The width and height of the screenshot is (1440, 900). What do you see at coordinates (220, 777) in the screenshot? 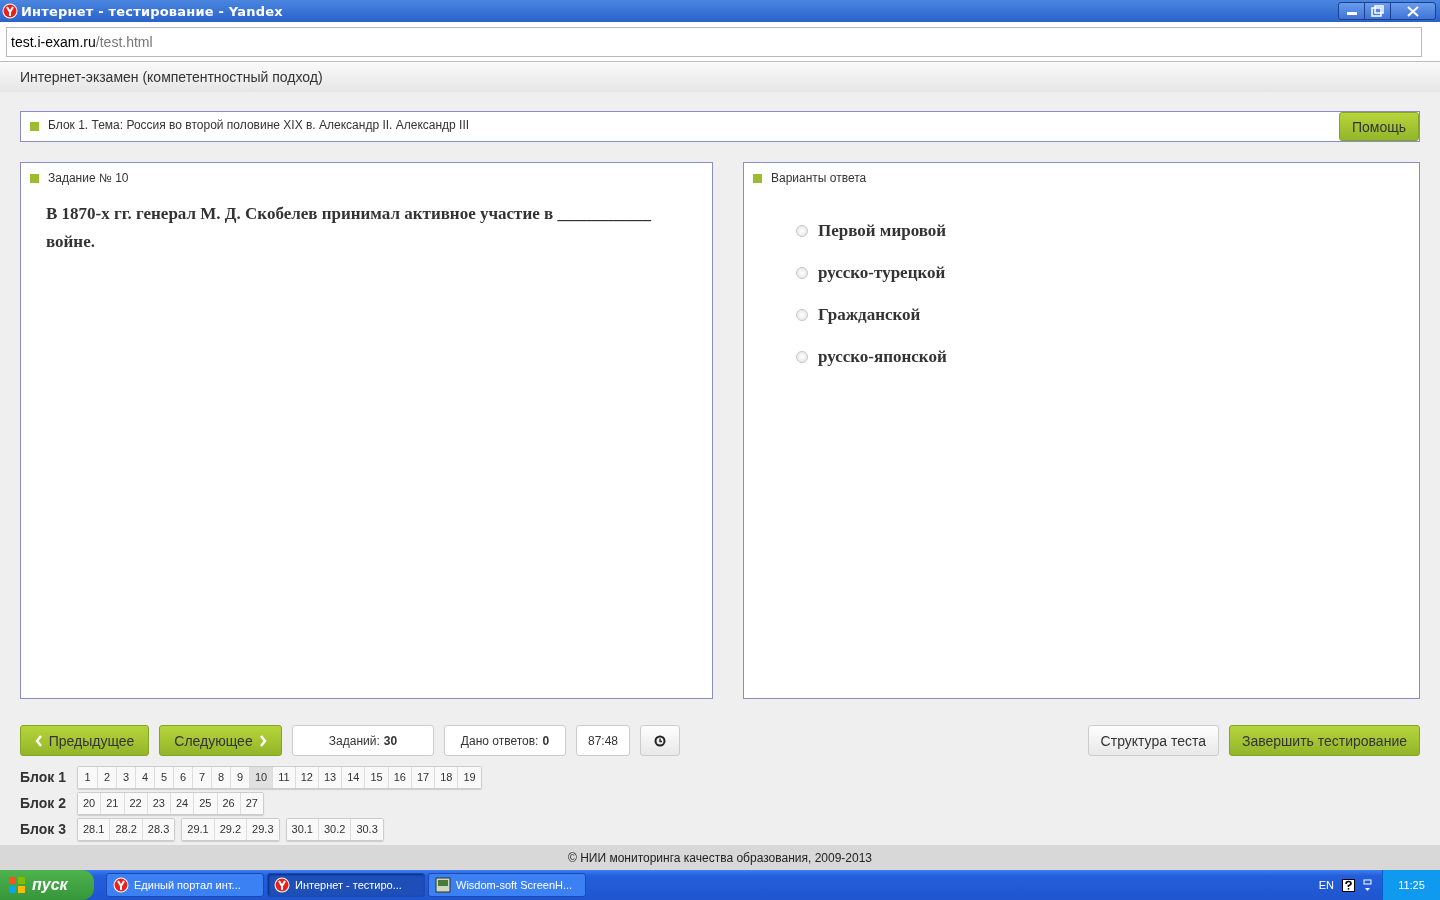
I see `task-number-button: 8` at bounding box center [220, 777].